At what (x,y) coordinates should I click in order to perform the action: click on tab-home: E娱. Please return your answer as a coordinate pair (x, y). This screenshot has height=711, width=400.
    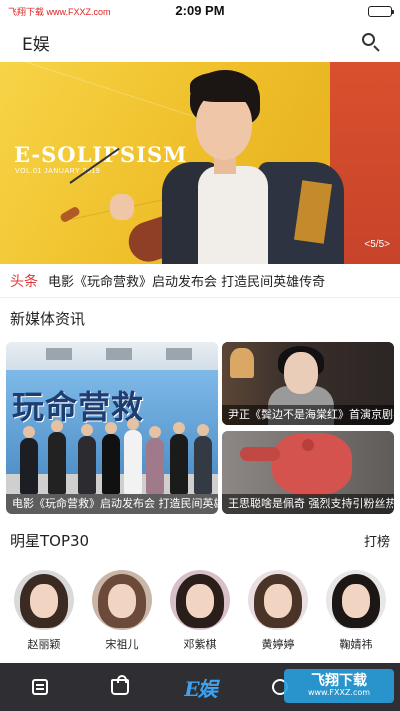
    Looking at the image, I should click on (200, 687).